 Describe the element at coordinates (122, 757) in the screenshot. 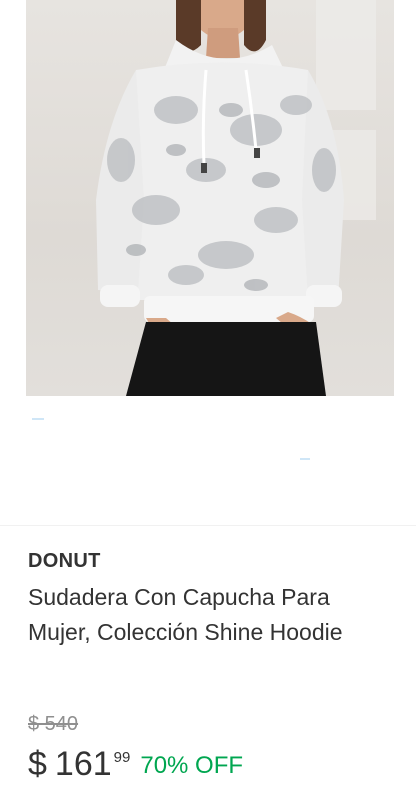

I see `price-cents: 99` at that location.